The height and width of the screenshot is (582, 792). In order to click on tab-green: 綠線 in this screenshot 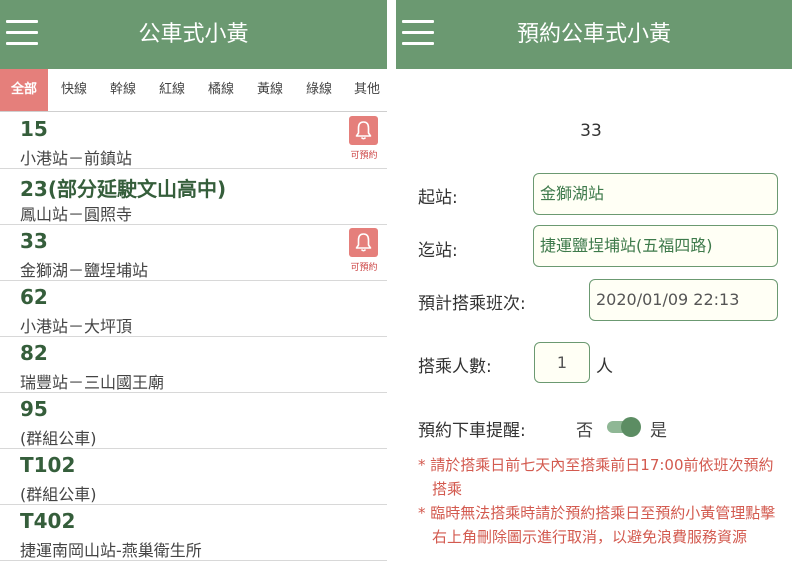, I will do `click(319, 90)`.